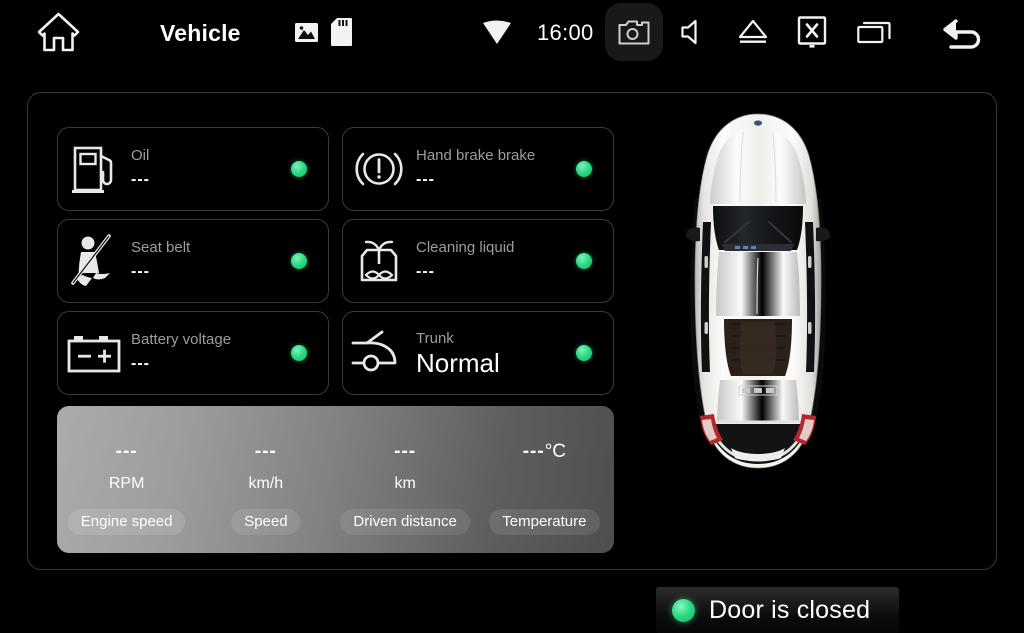 Image resolution: width=1024 pixels, height=633 pixels. Describe the element at coordinates (683, 610) in the screenshot. I see `door-status-indicator-dot` at that location.